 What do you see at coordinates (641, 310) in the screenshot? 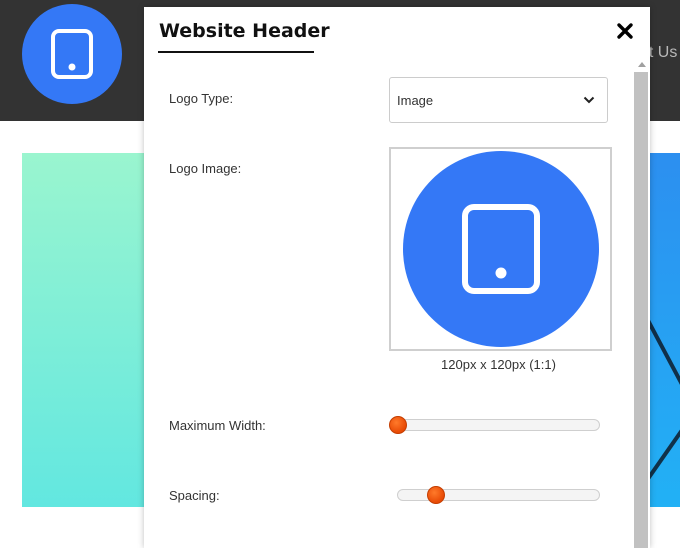
I see `scroll-thumb` at bounding box center [641, 310].